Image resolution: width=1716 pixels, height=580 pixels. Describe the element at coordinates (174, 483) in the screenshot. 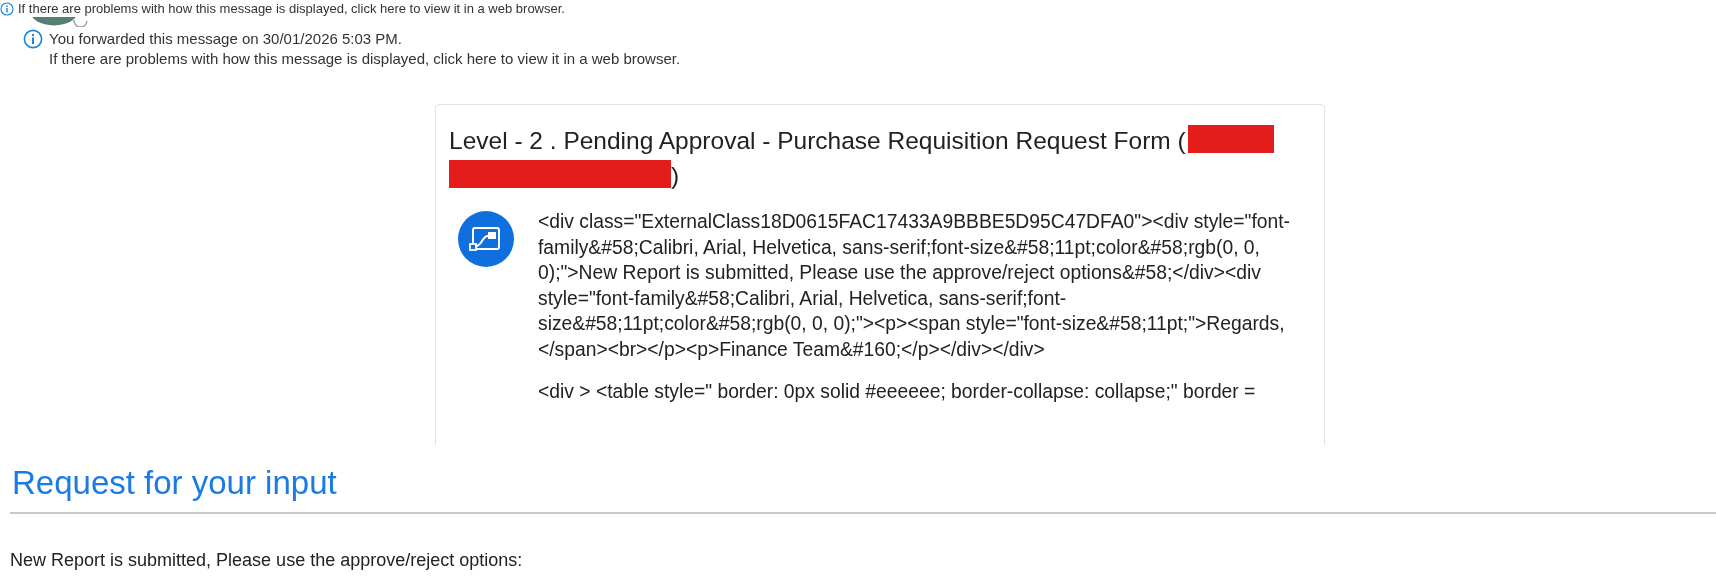

I see `section-heading: Request for your input` at that location.